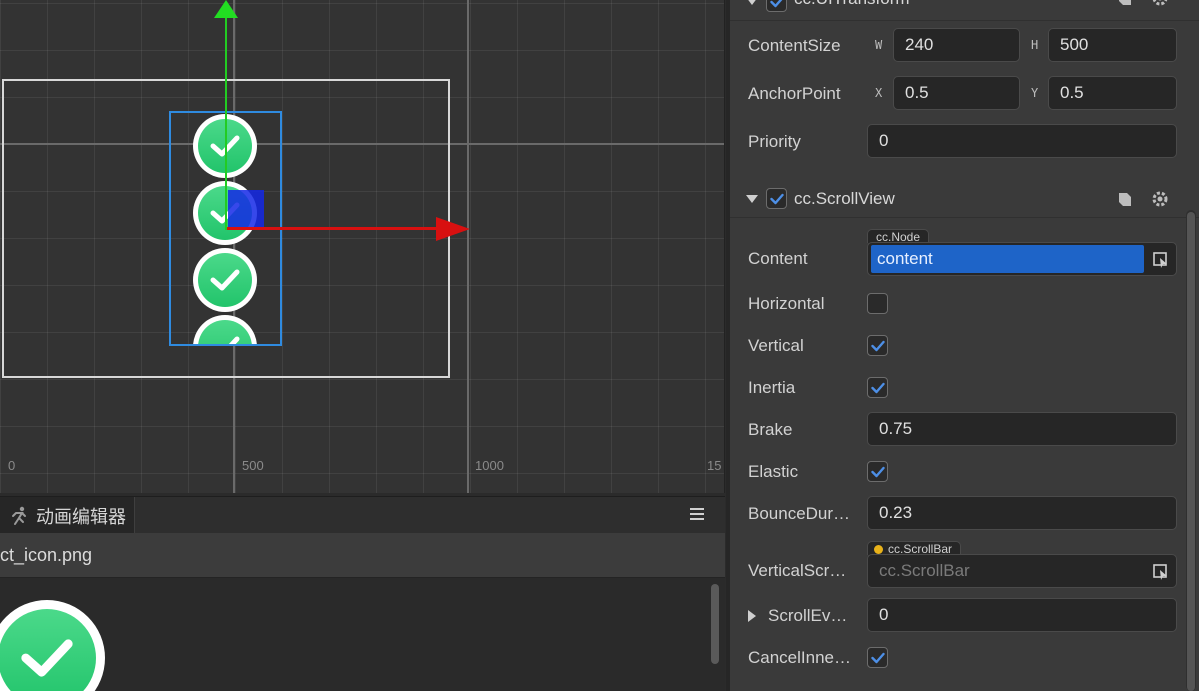  What do you see at coordinates (964, 472) in the screenshot?
I see `row-elastic: Elastic` at bounding box center [964, 472].